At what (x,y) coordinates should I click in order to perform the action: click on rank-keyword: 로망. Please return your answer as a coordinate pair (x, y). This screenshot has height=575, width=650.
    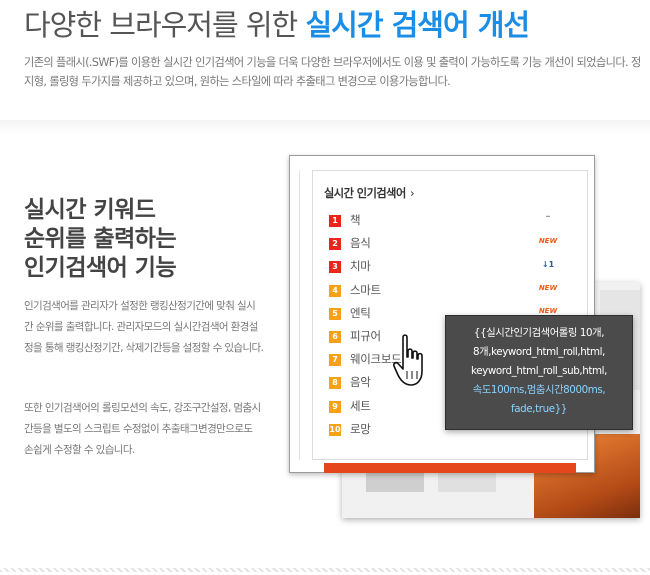
    Looking at the image, I should click on (360, 429).